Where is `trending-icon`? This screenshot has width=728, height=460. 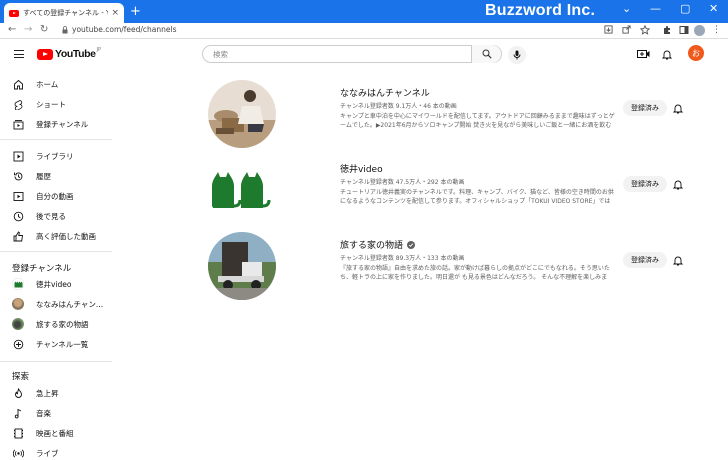 trending-icon is located at coordinates (18, 393).